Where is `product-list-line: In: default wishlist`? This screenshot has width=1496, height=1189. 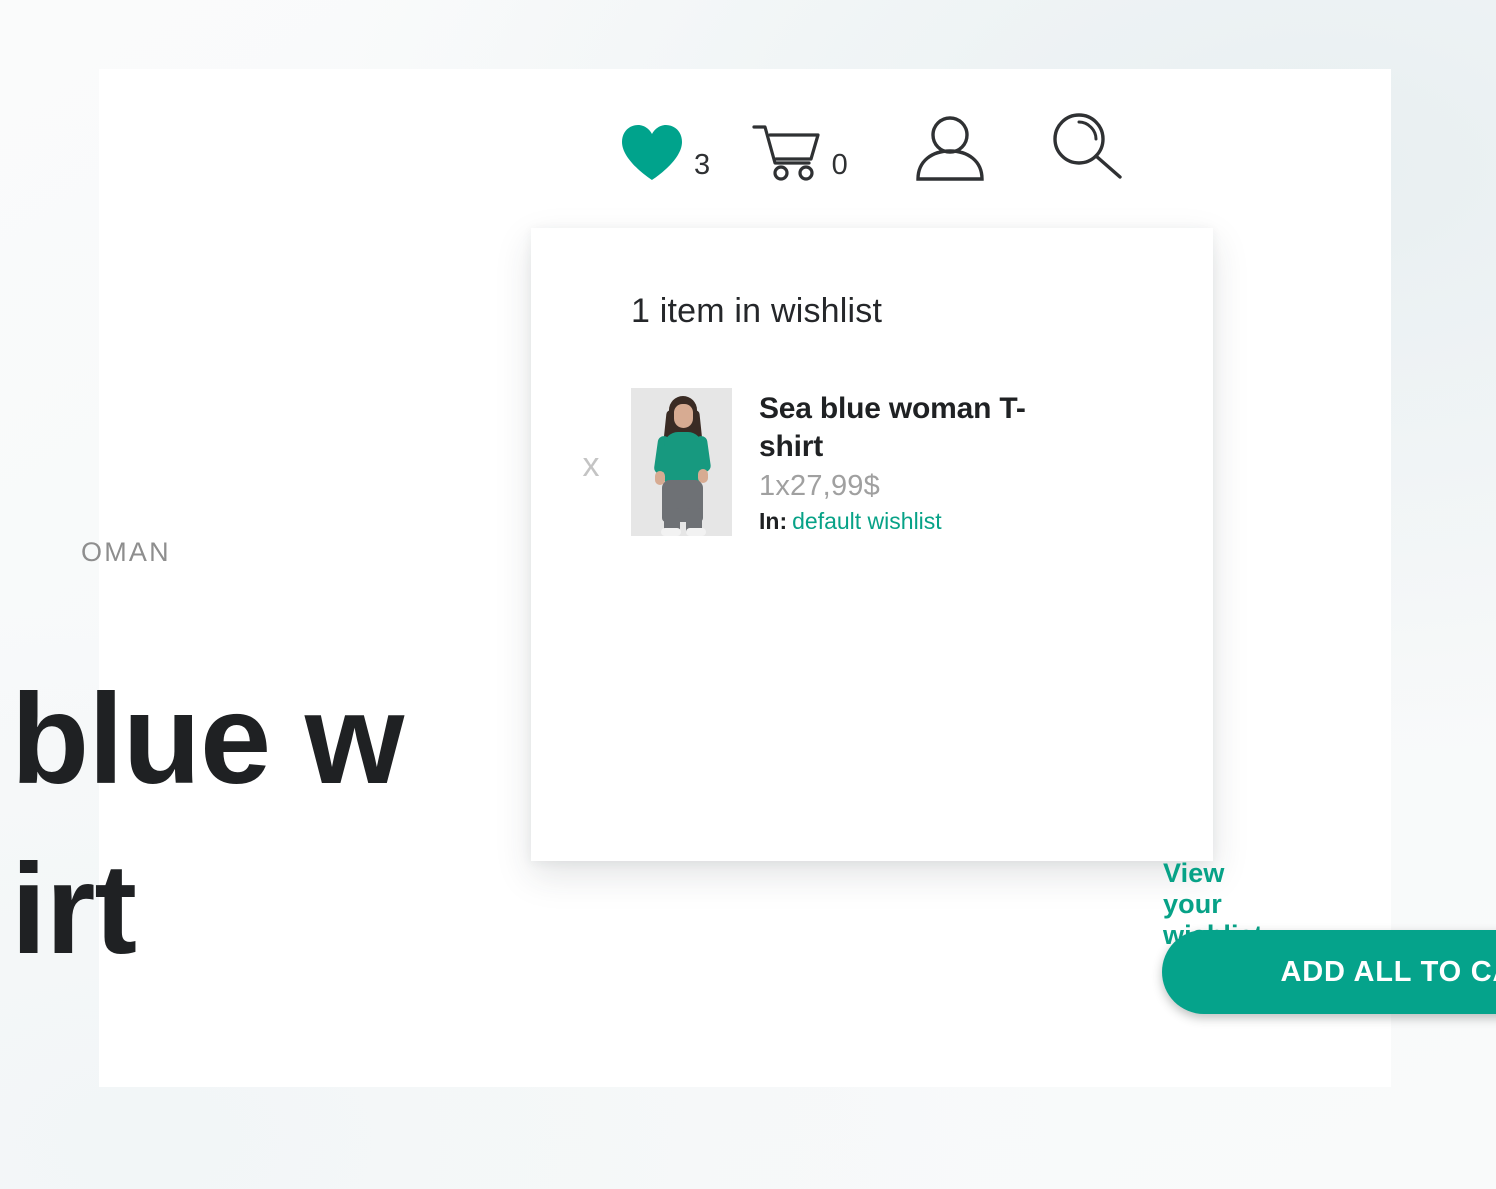
product-list-line: In: default wishlist is located at coordinates (909, 521).